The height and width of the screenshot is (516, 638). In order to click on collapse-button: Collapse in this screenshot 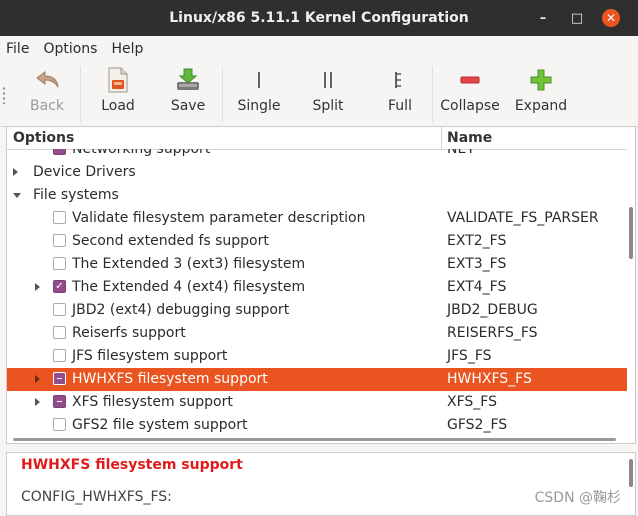, I will do `click(470, 95)`.